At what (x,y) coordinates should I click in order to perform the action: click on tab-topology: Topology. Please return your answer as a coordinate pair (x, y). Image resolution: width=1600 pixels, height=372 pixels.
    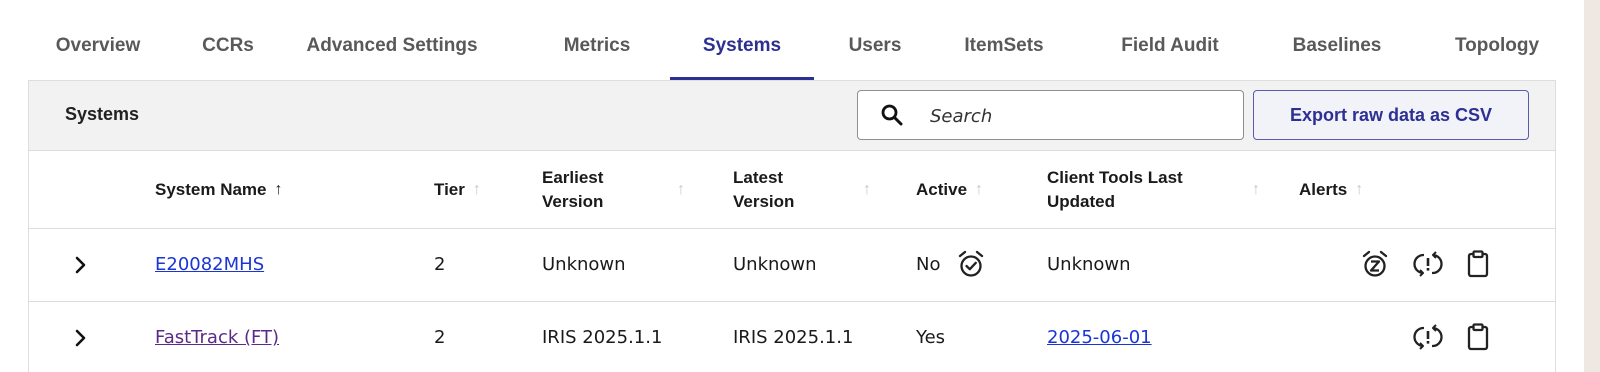
    Looking at the image, I should click on (1497, 52).